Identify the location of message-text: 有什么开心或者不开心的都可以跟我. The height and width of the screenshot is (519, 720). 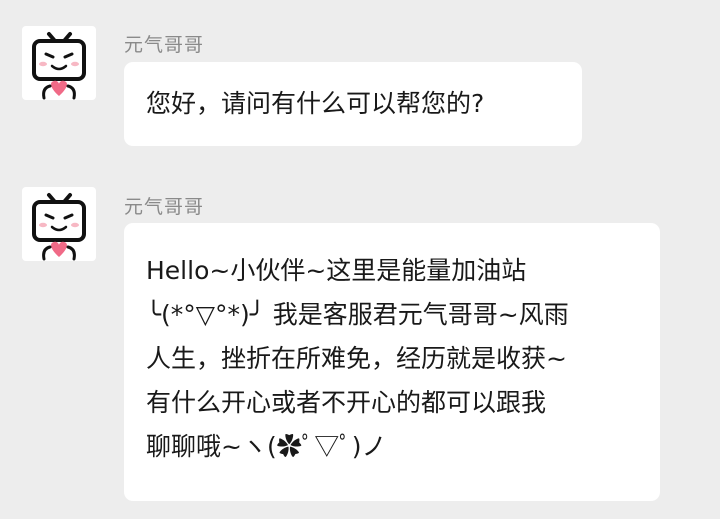
(346, 402).